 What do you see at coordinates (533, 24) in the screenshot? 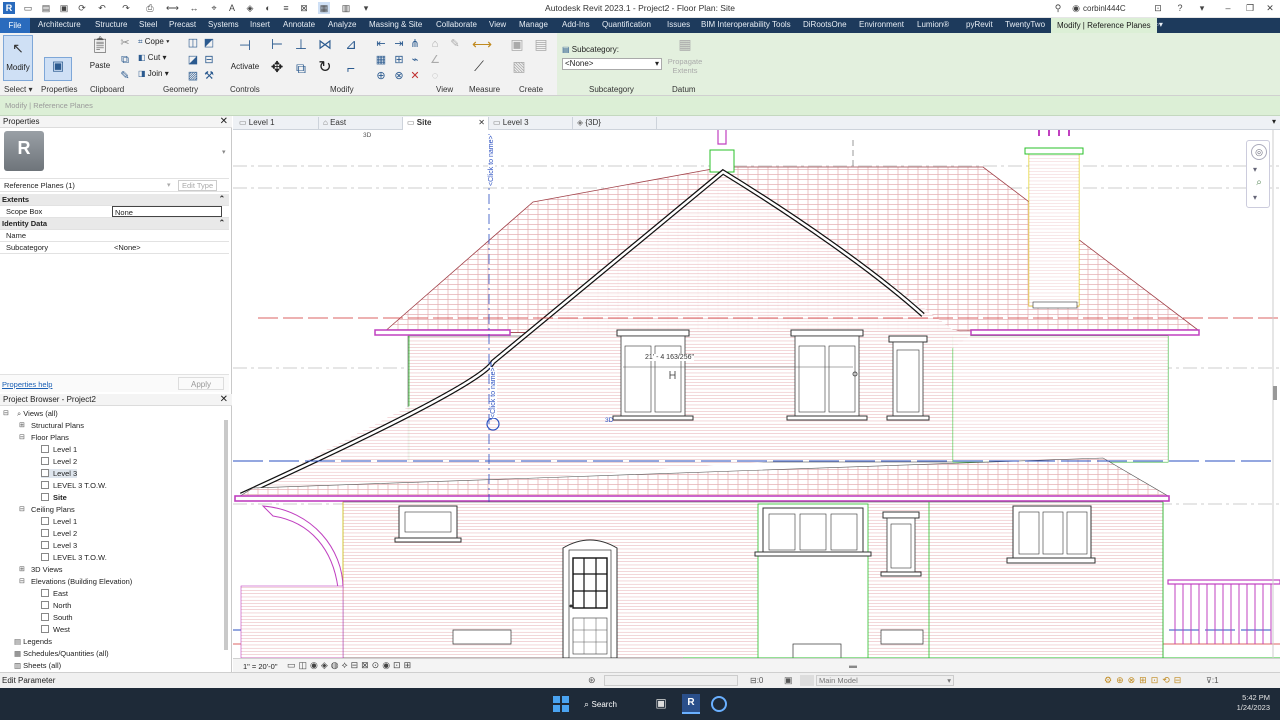
I see `tab-manage: Manage` at bounding box center [533, 24].